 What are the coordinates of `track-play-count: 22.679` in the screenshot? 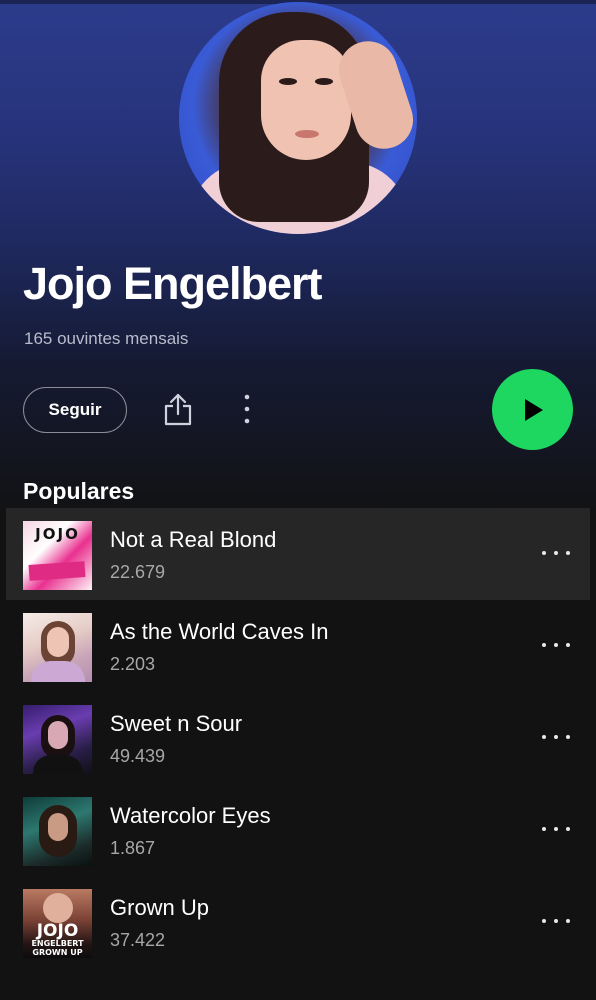 It's located at (138, 572).